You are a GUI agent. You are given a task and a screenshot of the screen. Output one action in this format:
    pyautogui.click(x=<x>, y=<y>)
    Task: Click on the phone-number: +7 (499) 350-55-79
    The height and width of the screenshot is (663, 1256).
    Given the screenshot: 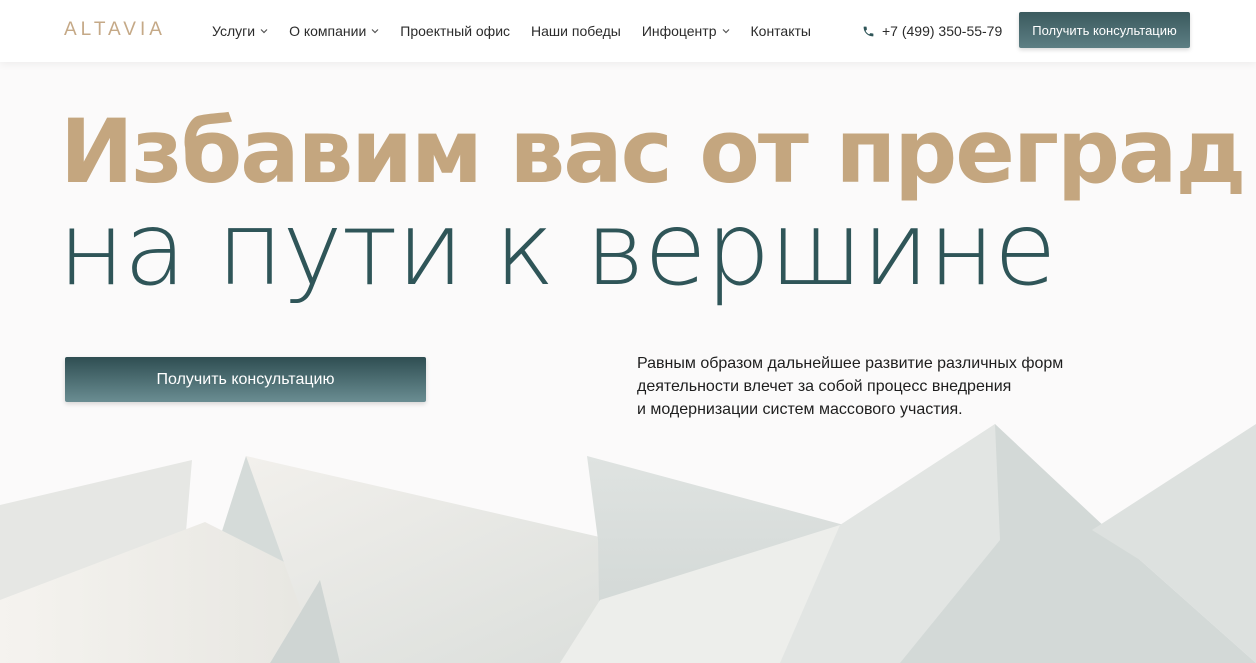 What is the action you would take?
    pyautogui.click(x=942, y=31)
    